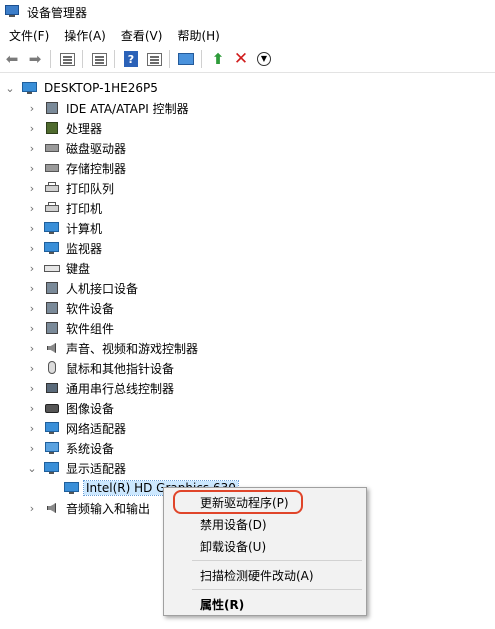 The height and width of the screenshot is (629, 495). What do you see at coordinates (80, 88) in the screenshot?
I see `tree-root: ⌄ DESKTOP-1HE26P5` at bounding box center [80, 88].